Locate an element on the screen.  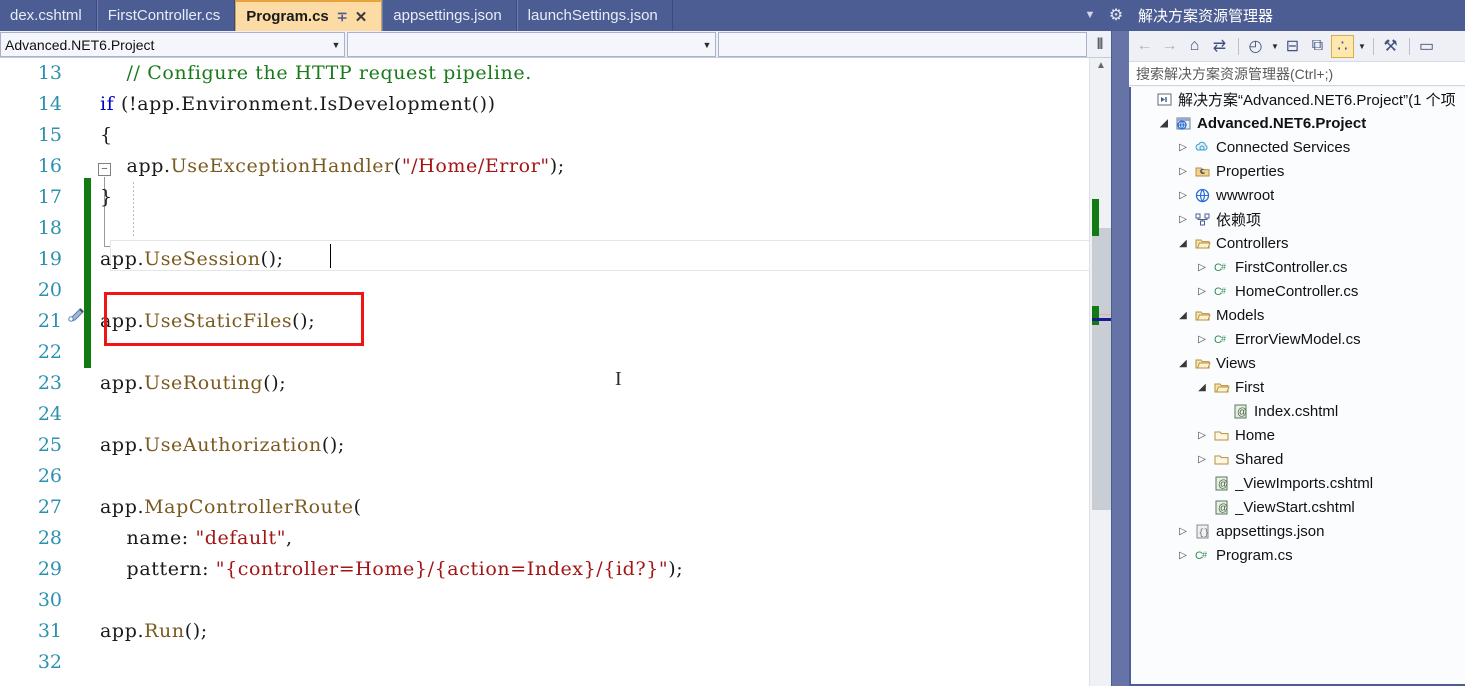
line-number: 20 is located at coordinates (49, 290).